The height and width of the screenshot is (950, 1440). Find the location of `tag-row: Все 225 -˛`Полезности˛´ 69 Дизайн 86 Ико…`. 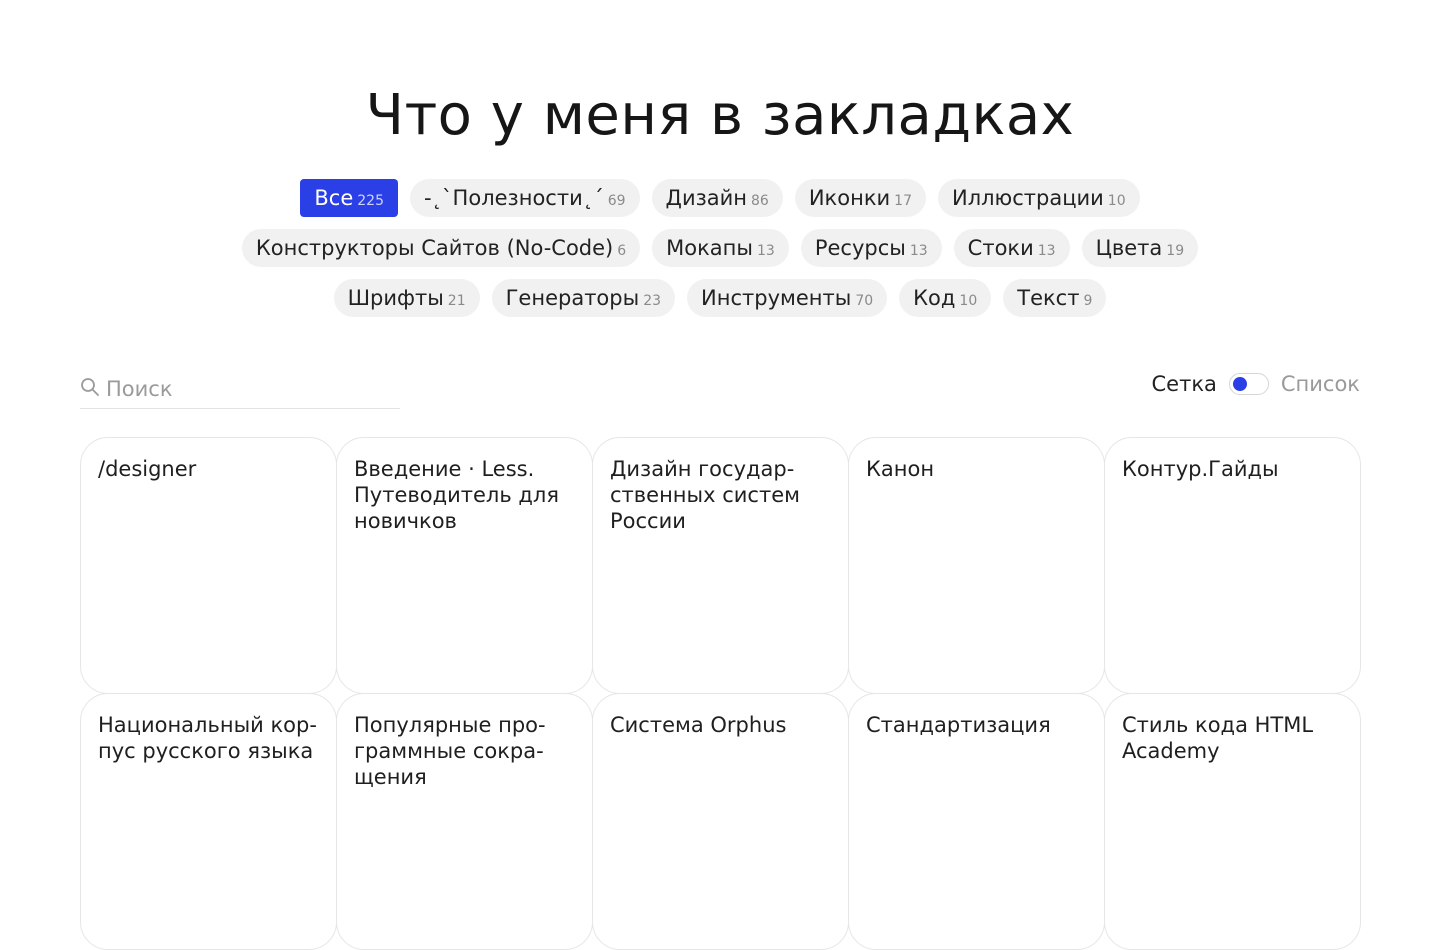

tag-row: Все 225 -˛`Полезности˛´ 69 Дизайн 86 Ико… is located at coordinates (720, 198).